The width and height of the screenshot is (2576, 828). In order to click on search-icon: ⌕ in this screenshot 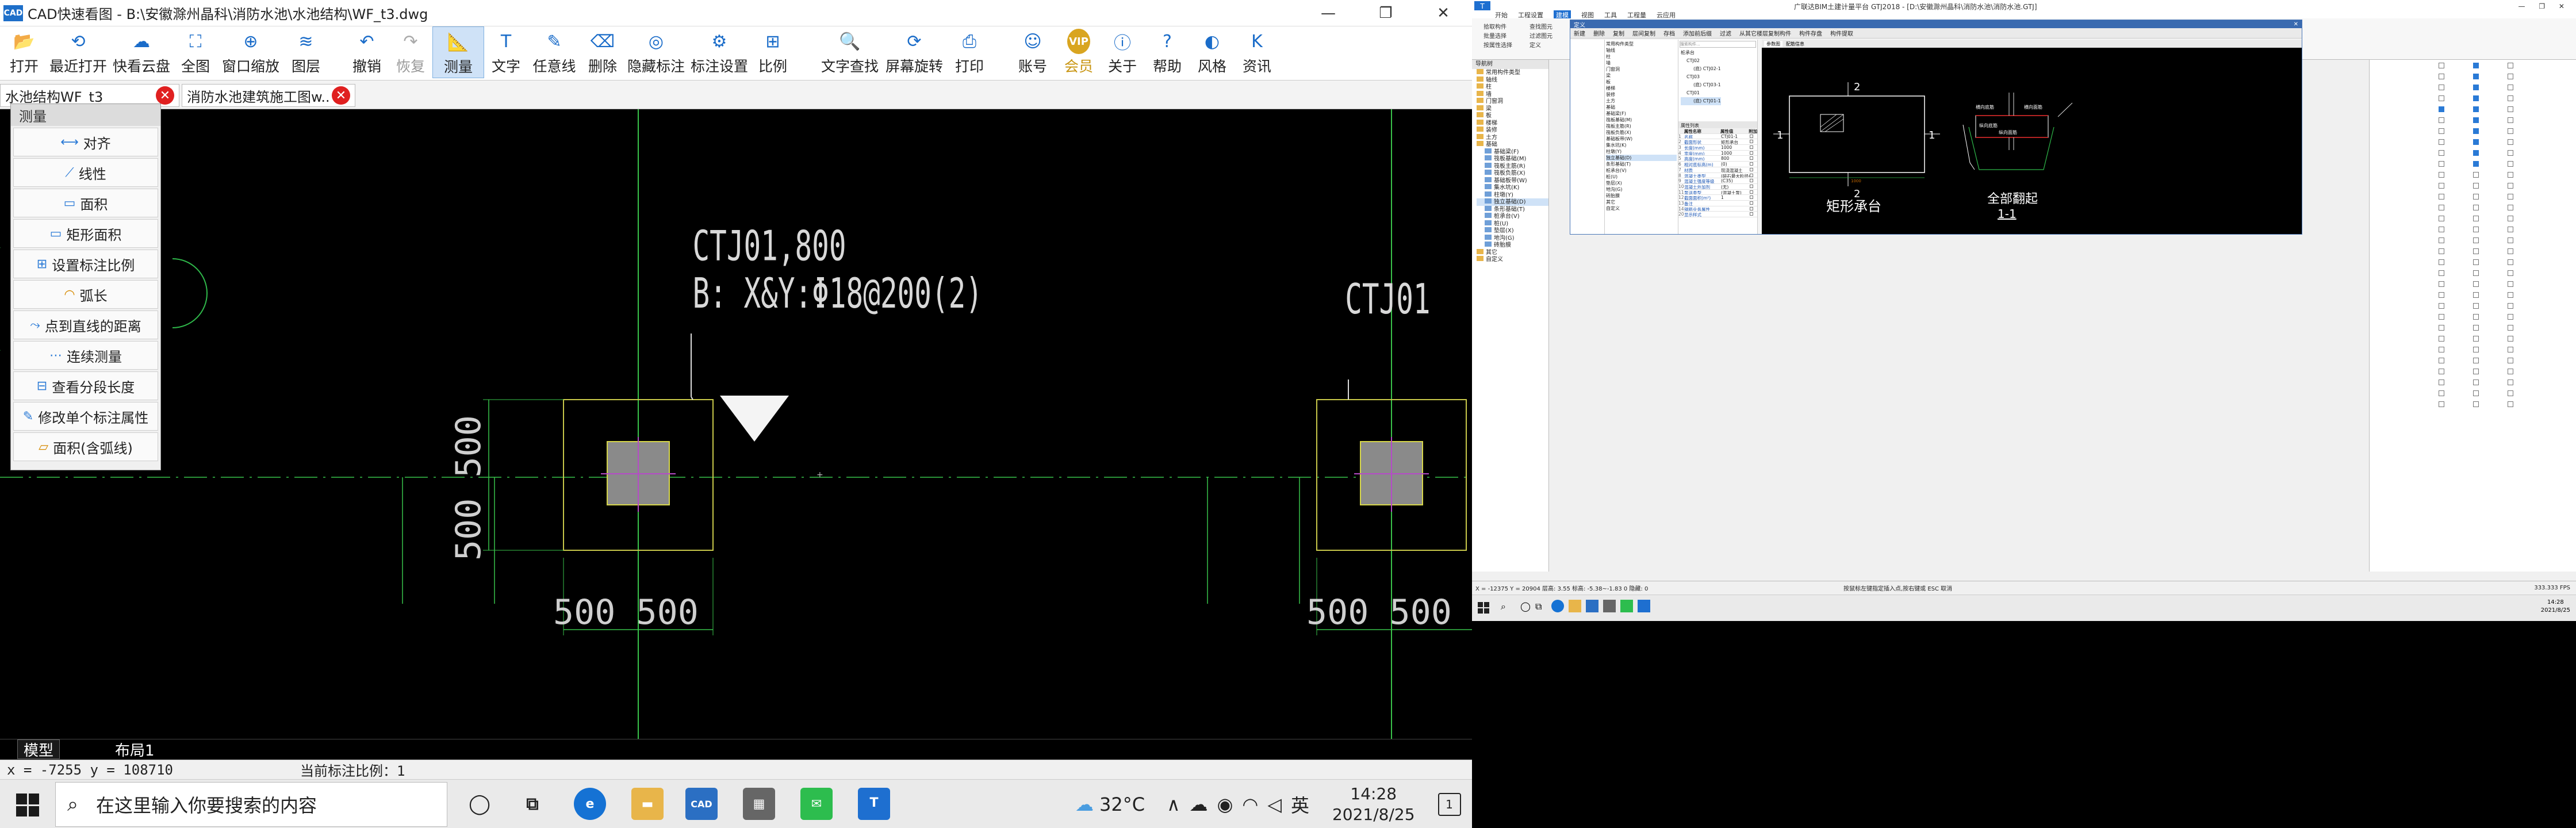, I will do `click(1503, 606)`.